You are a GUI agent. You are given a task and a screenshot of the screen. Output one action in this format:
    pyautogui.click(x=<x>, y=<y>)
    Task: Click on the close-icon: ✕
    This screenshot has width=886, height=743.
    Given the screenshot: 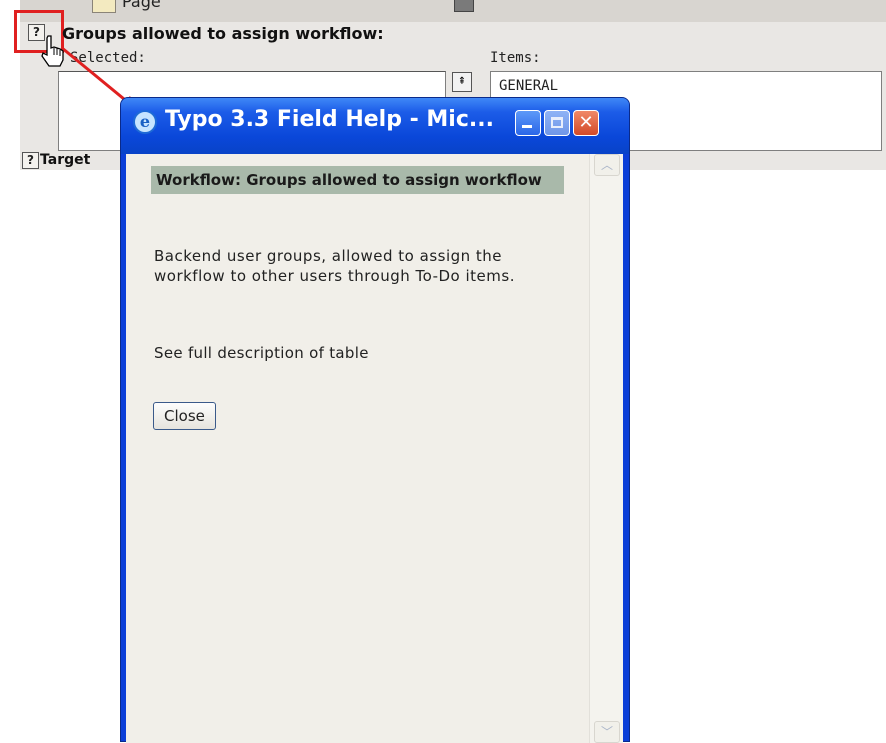 What is the action you would take?
    pyautogui.click(x=586, y=122)
    